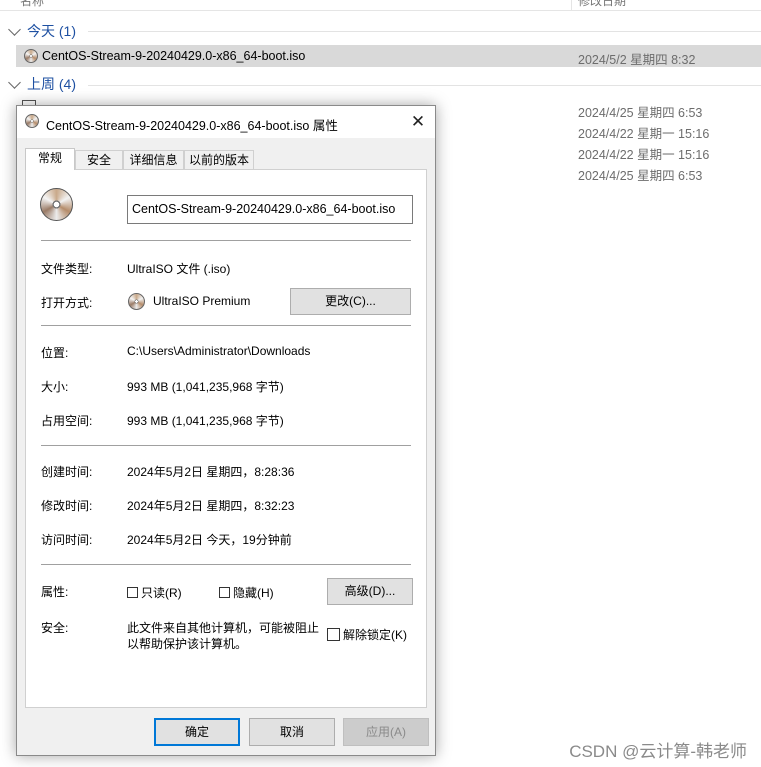 Image resolution: width=761 pixels, height=767 pixels. Describe the element at coordinates (50, 159) in the screenshot. I see `tab-general: 常规` at that location.